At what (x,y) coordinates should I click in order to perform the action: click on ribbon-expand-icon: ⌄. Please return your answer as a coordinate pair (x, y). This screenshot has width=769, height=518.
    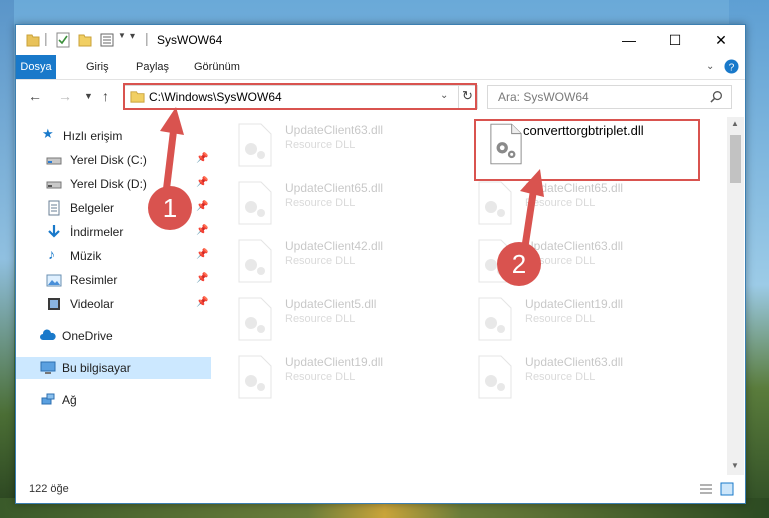
    Looking at the image, I should click on (710, 66).